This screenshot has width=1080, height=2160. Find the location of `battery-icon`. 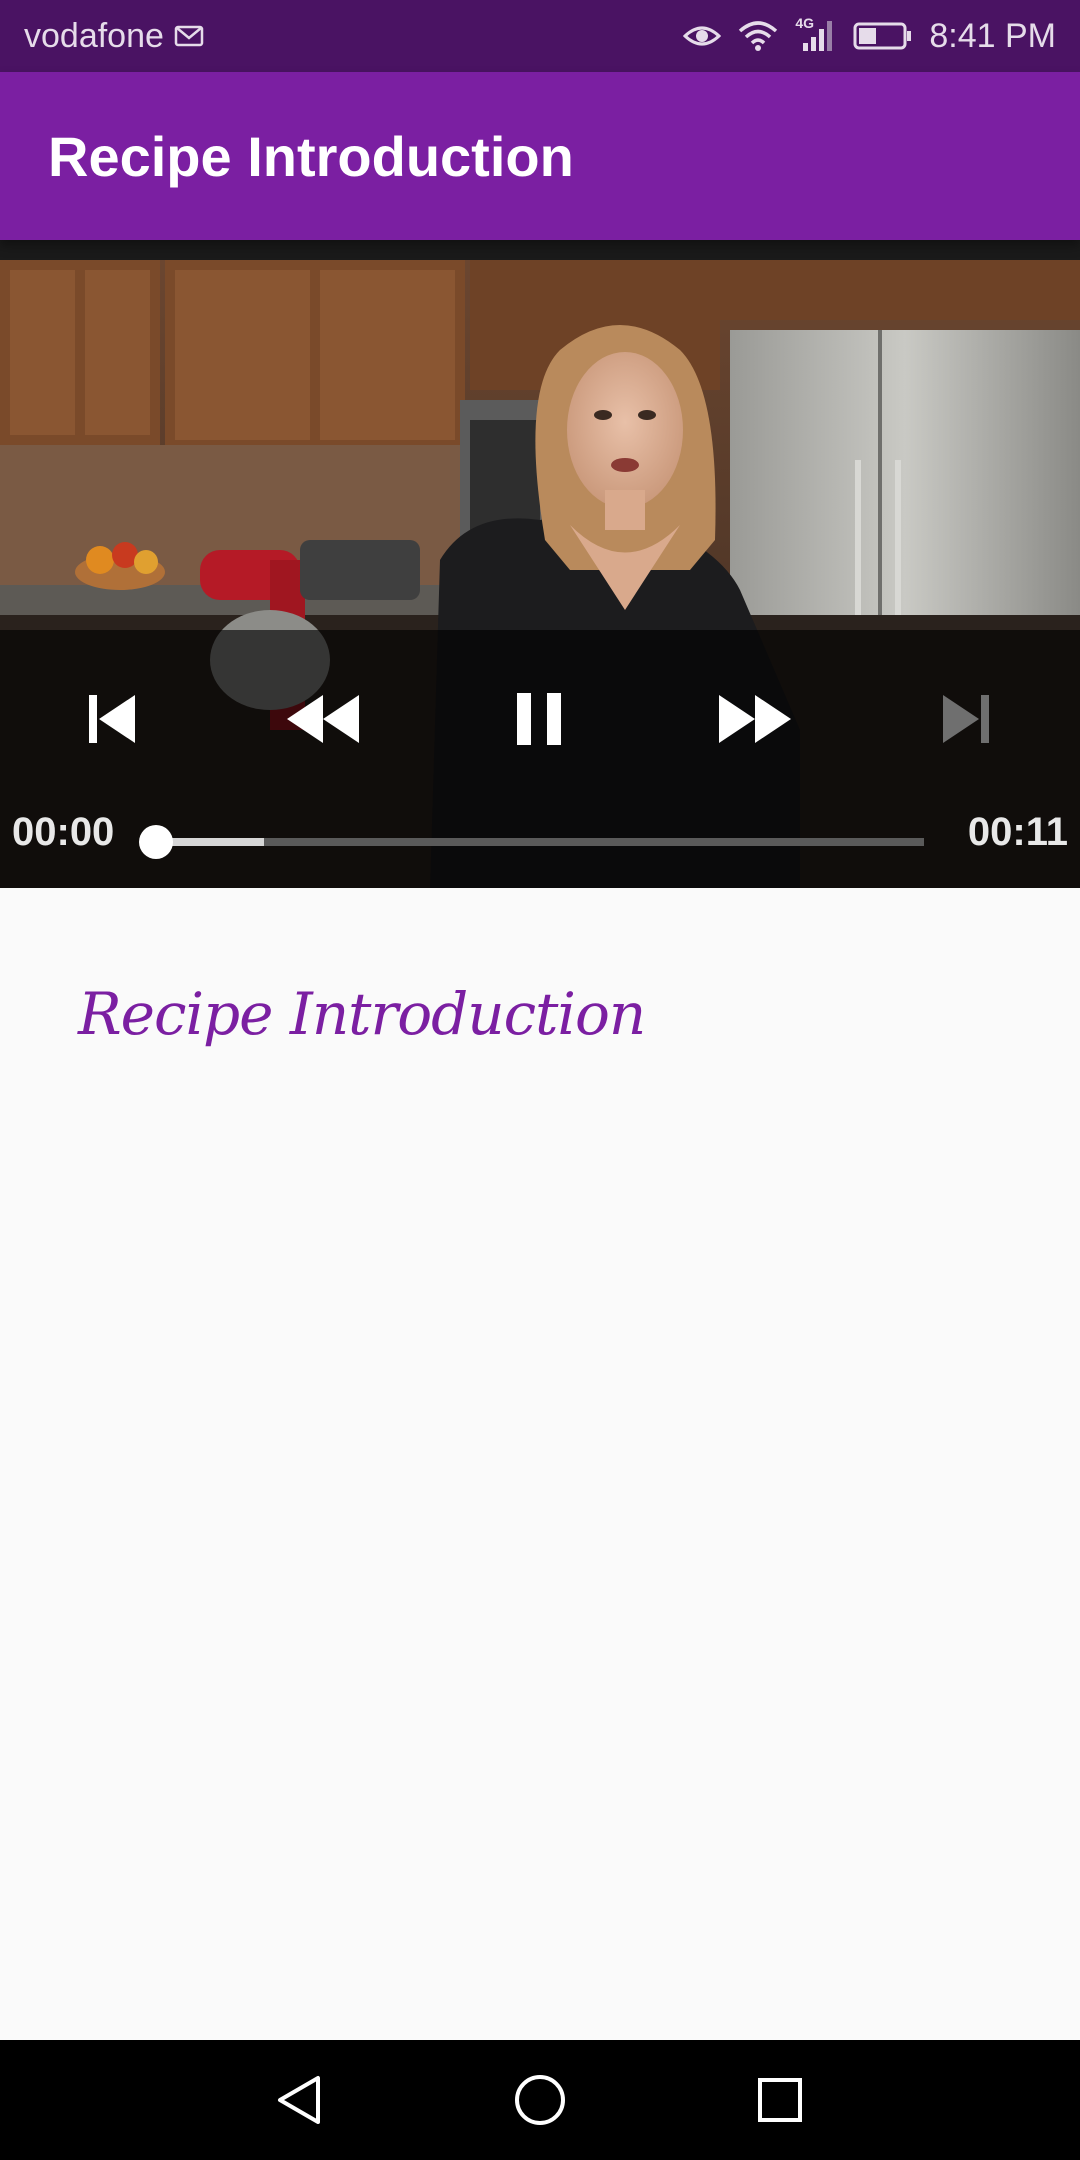

battery-icon is located at coordinates (883, 36).